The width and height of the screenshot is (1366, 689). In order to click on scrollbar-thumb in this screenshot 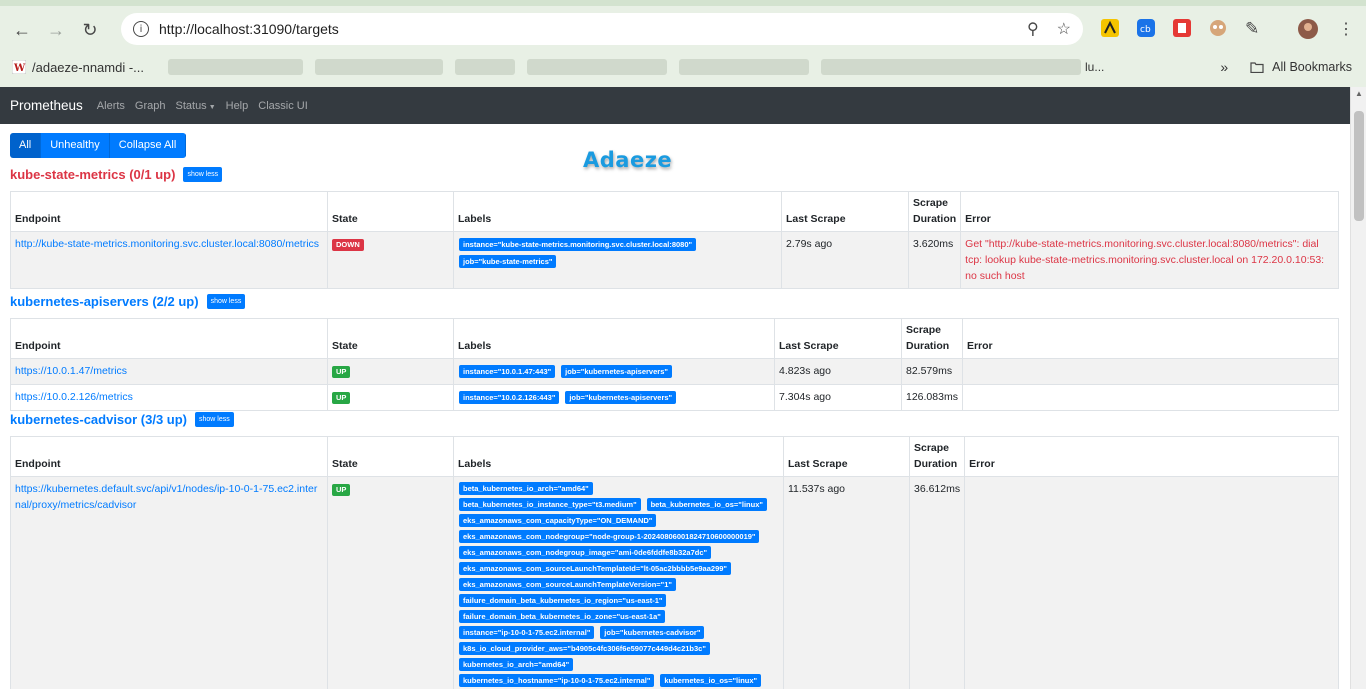, I will do `click(1359, 166)`.